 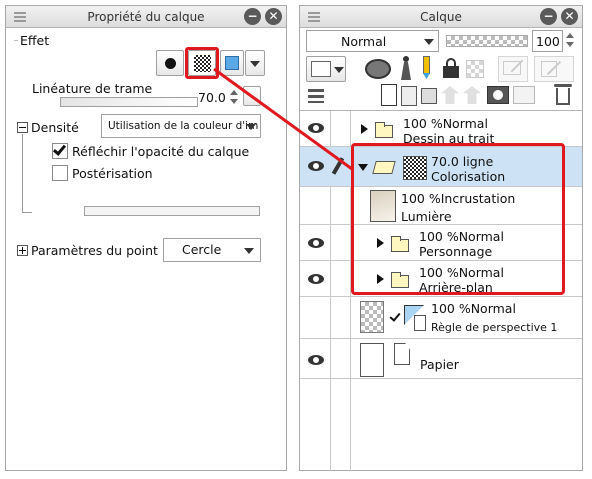 I want to click on lock-icon, so click(x=451, y=68).